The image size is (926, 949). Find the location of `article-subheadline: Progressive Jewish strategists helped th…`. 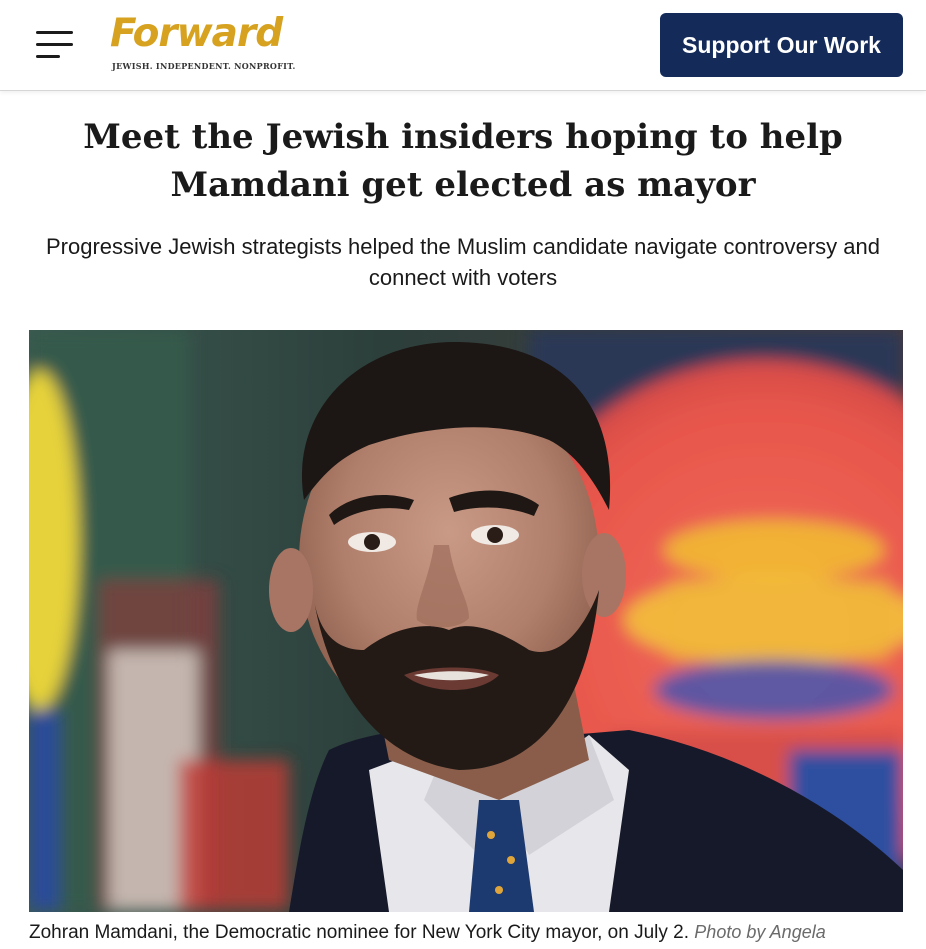

article-subheadline: Progressive Jewish strategists helped th… is located at coordinates (463, 262).